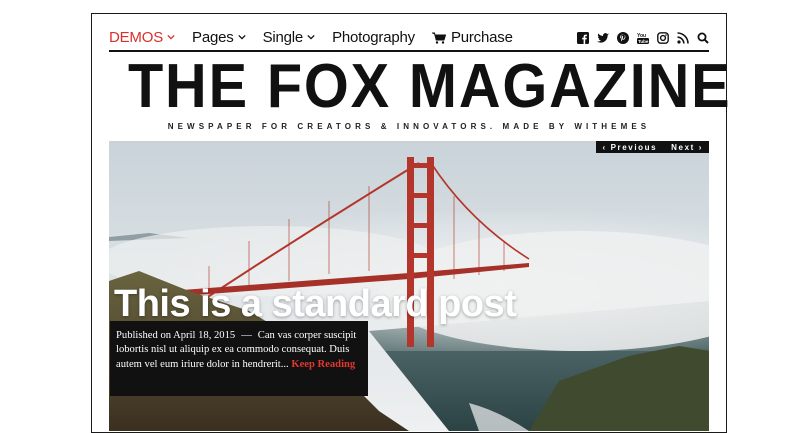  What do you see at coordinates (683, 37) in the screenshot?
I see `rss-icon` at bounding box center [683, 37].